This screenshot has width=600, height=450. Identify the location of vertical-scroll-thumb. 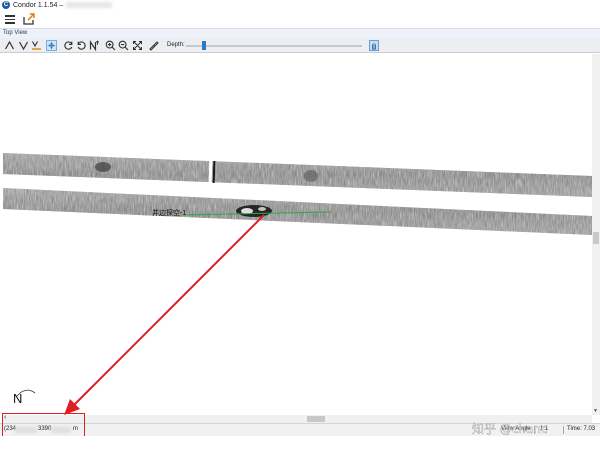
(596, 238).